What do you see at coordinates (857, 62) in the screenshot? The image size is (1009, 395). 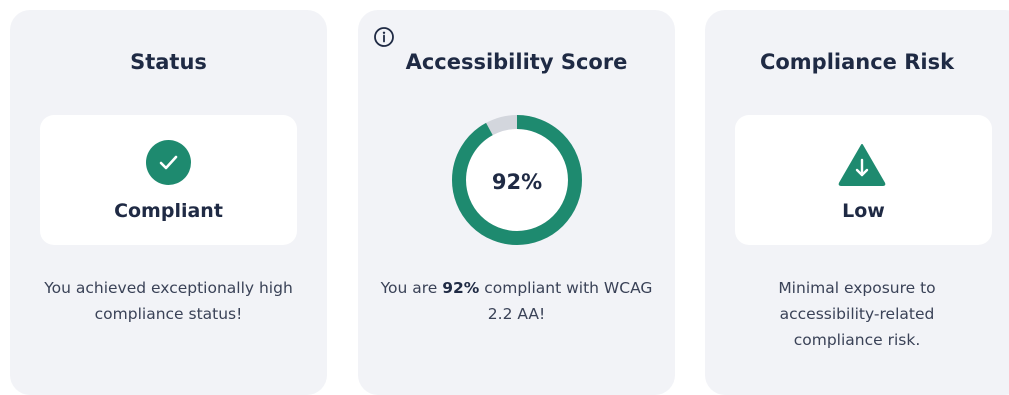 I see `risk-title: Compliance Risk` at bounding box center [857, 62].